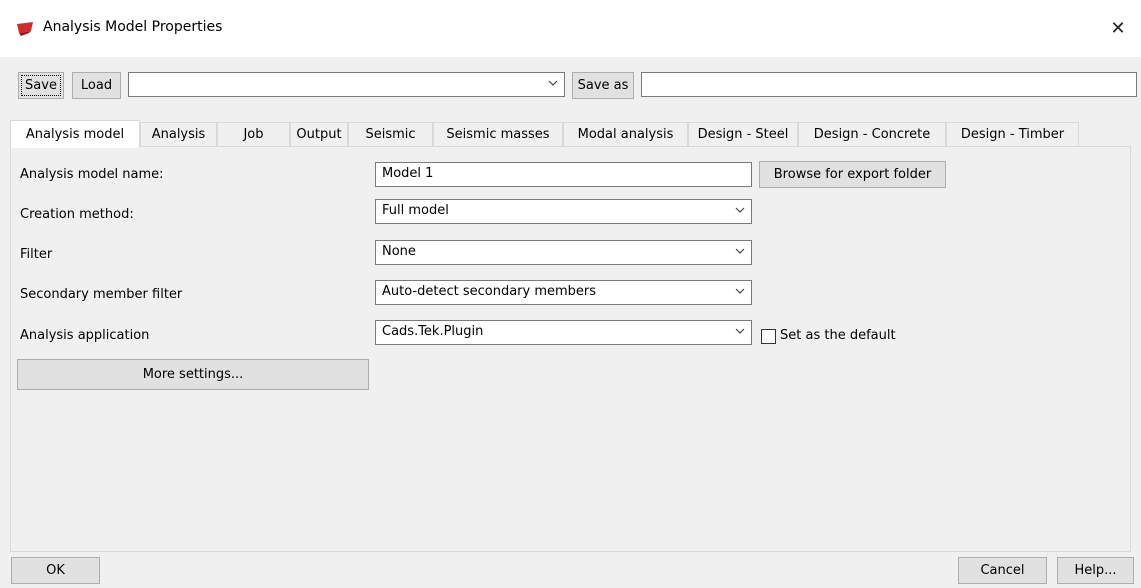 The height and width of the screenshot is (588, 1141). I want to click on browse-export-folder-button: Browse for export folder, so click(852, 174).